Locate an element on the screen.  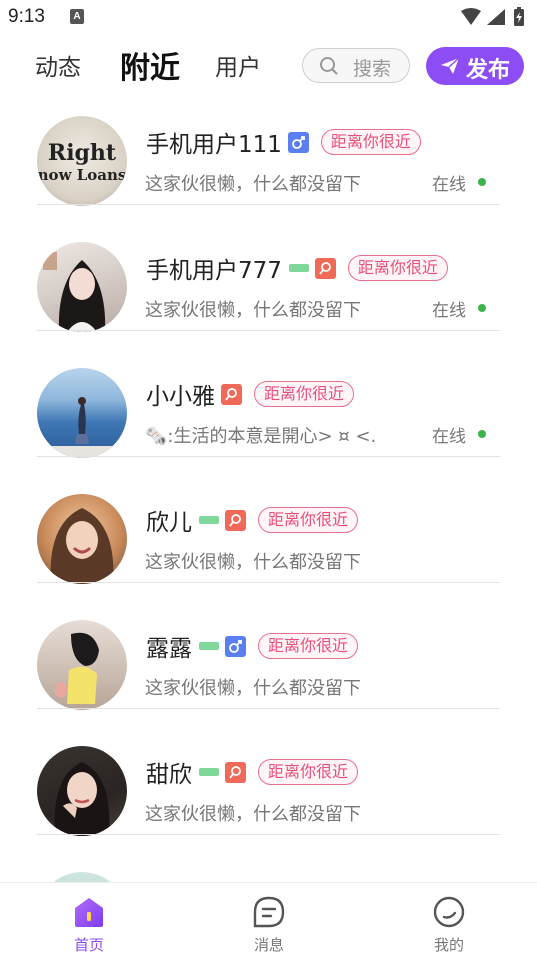
name-row: 露露 距离你很近 is located at coordinates (252, 647).